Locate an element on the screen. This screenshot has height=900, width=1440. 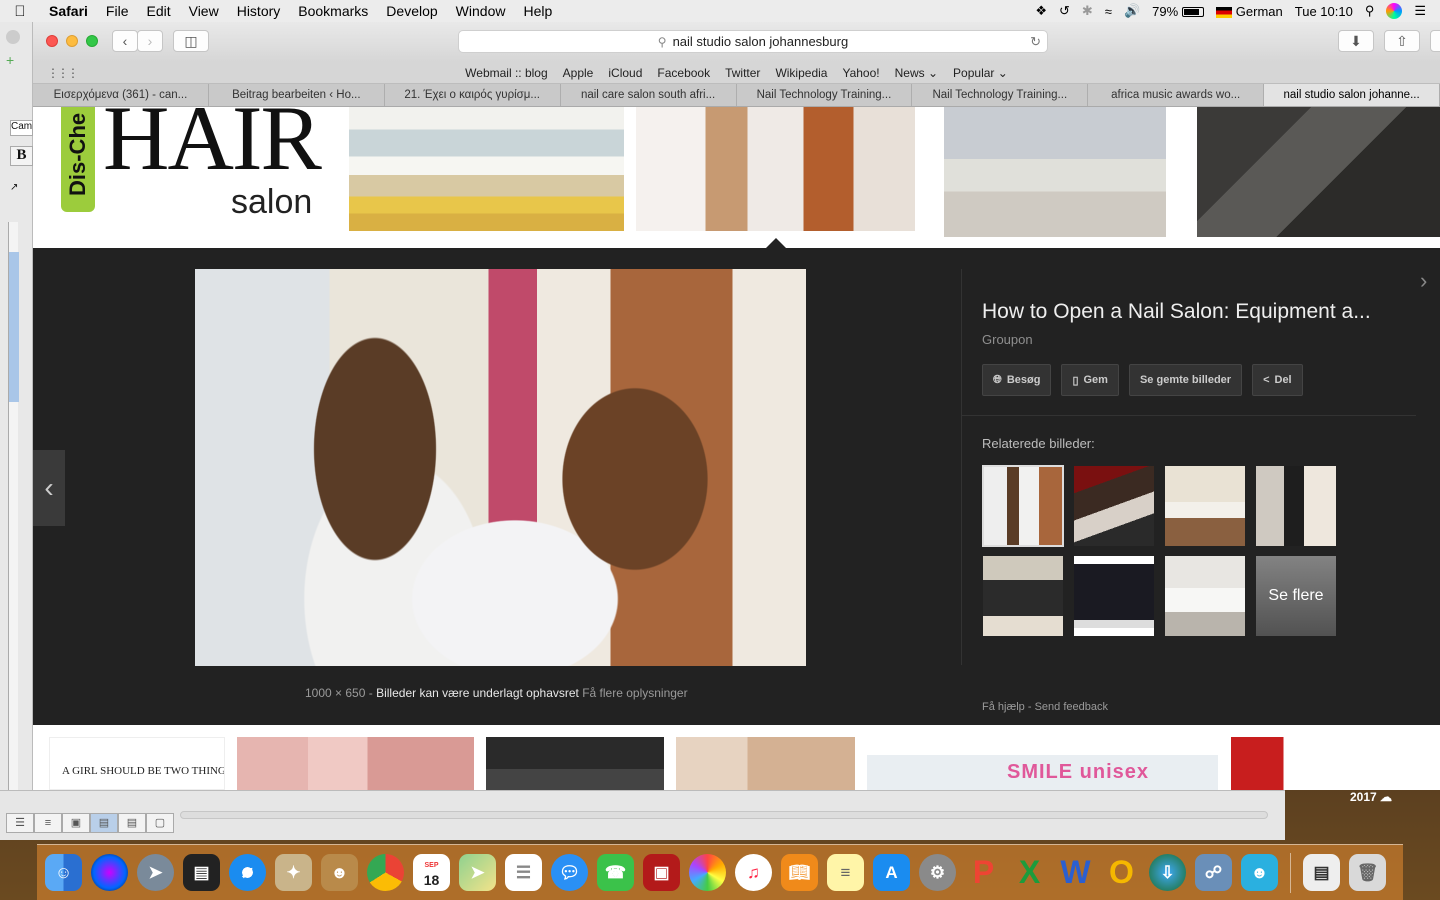
bluetooth-icon: ✱ is located at coordinates (1087, 11).